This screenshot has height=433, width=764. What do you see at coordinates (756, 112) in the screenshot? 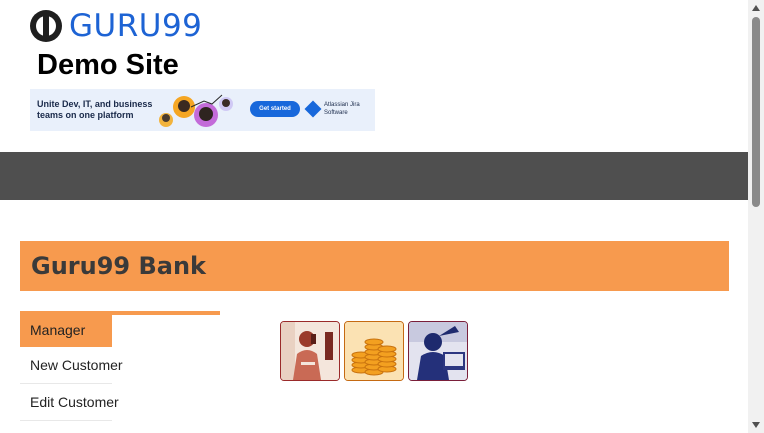
I see `scroll-thumb` at bounding box center [756, 112].